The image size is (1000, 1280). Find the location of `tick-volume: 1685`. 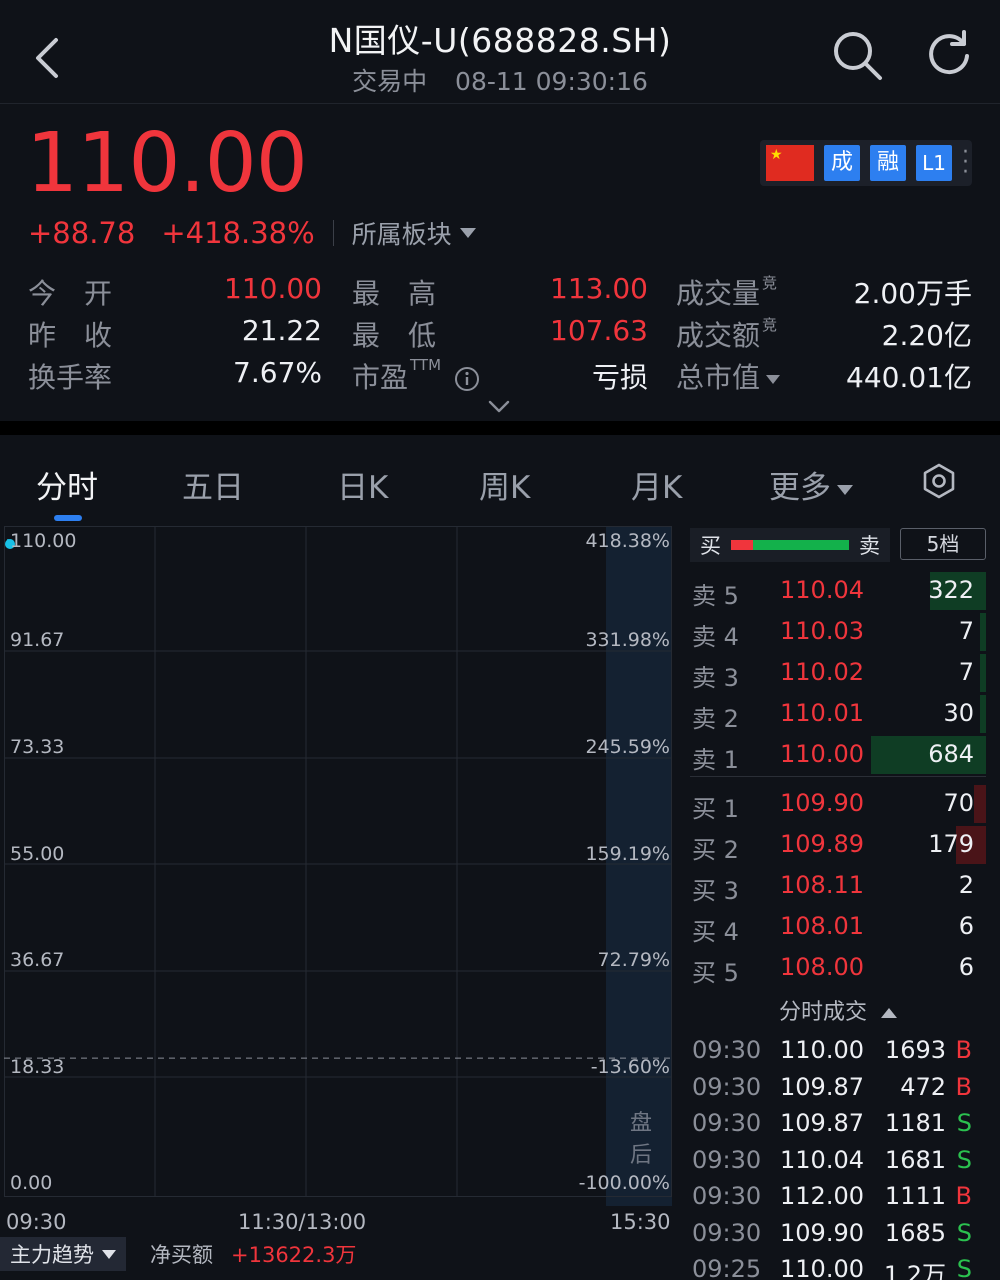

tick-volume: 1685 is located at coordinates (915, 1232).